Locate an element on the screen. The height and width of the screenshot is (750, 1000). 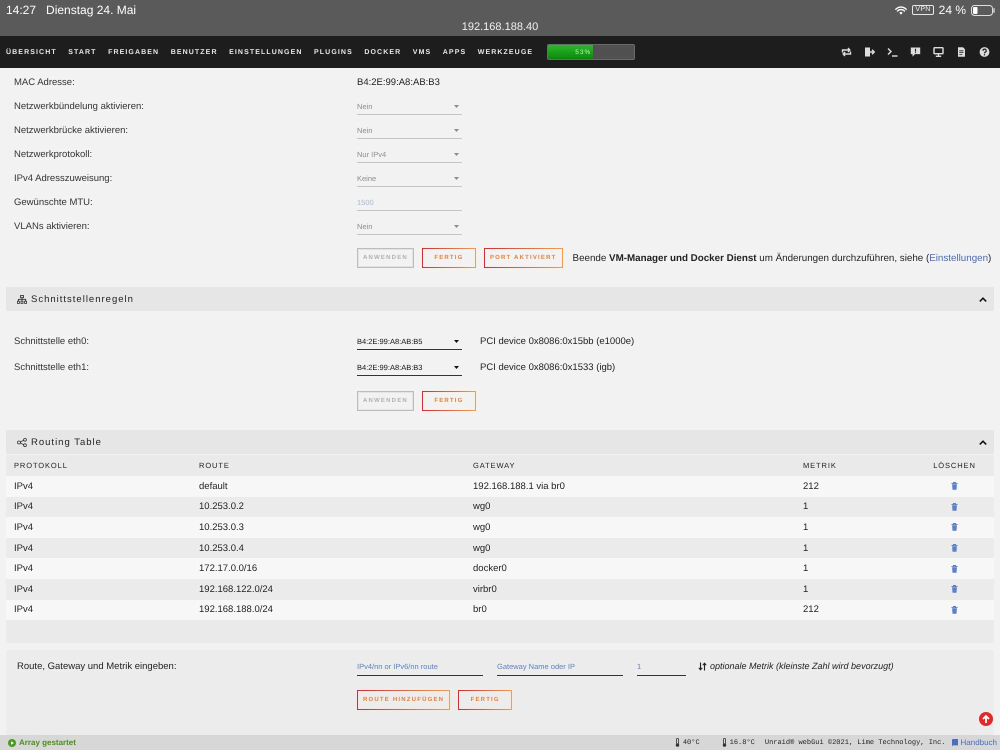
sitemap-icon is located at coordinates (22, 299).